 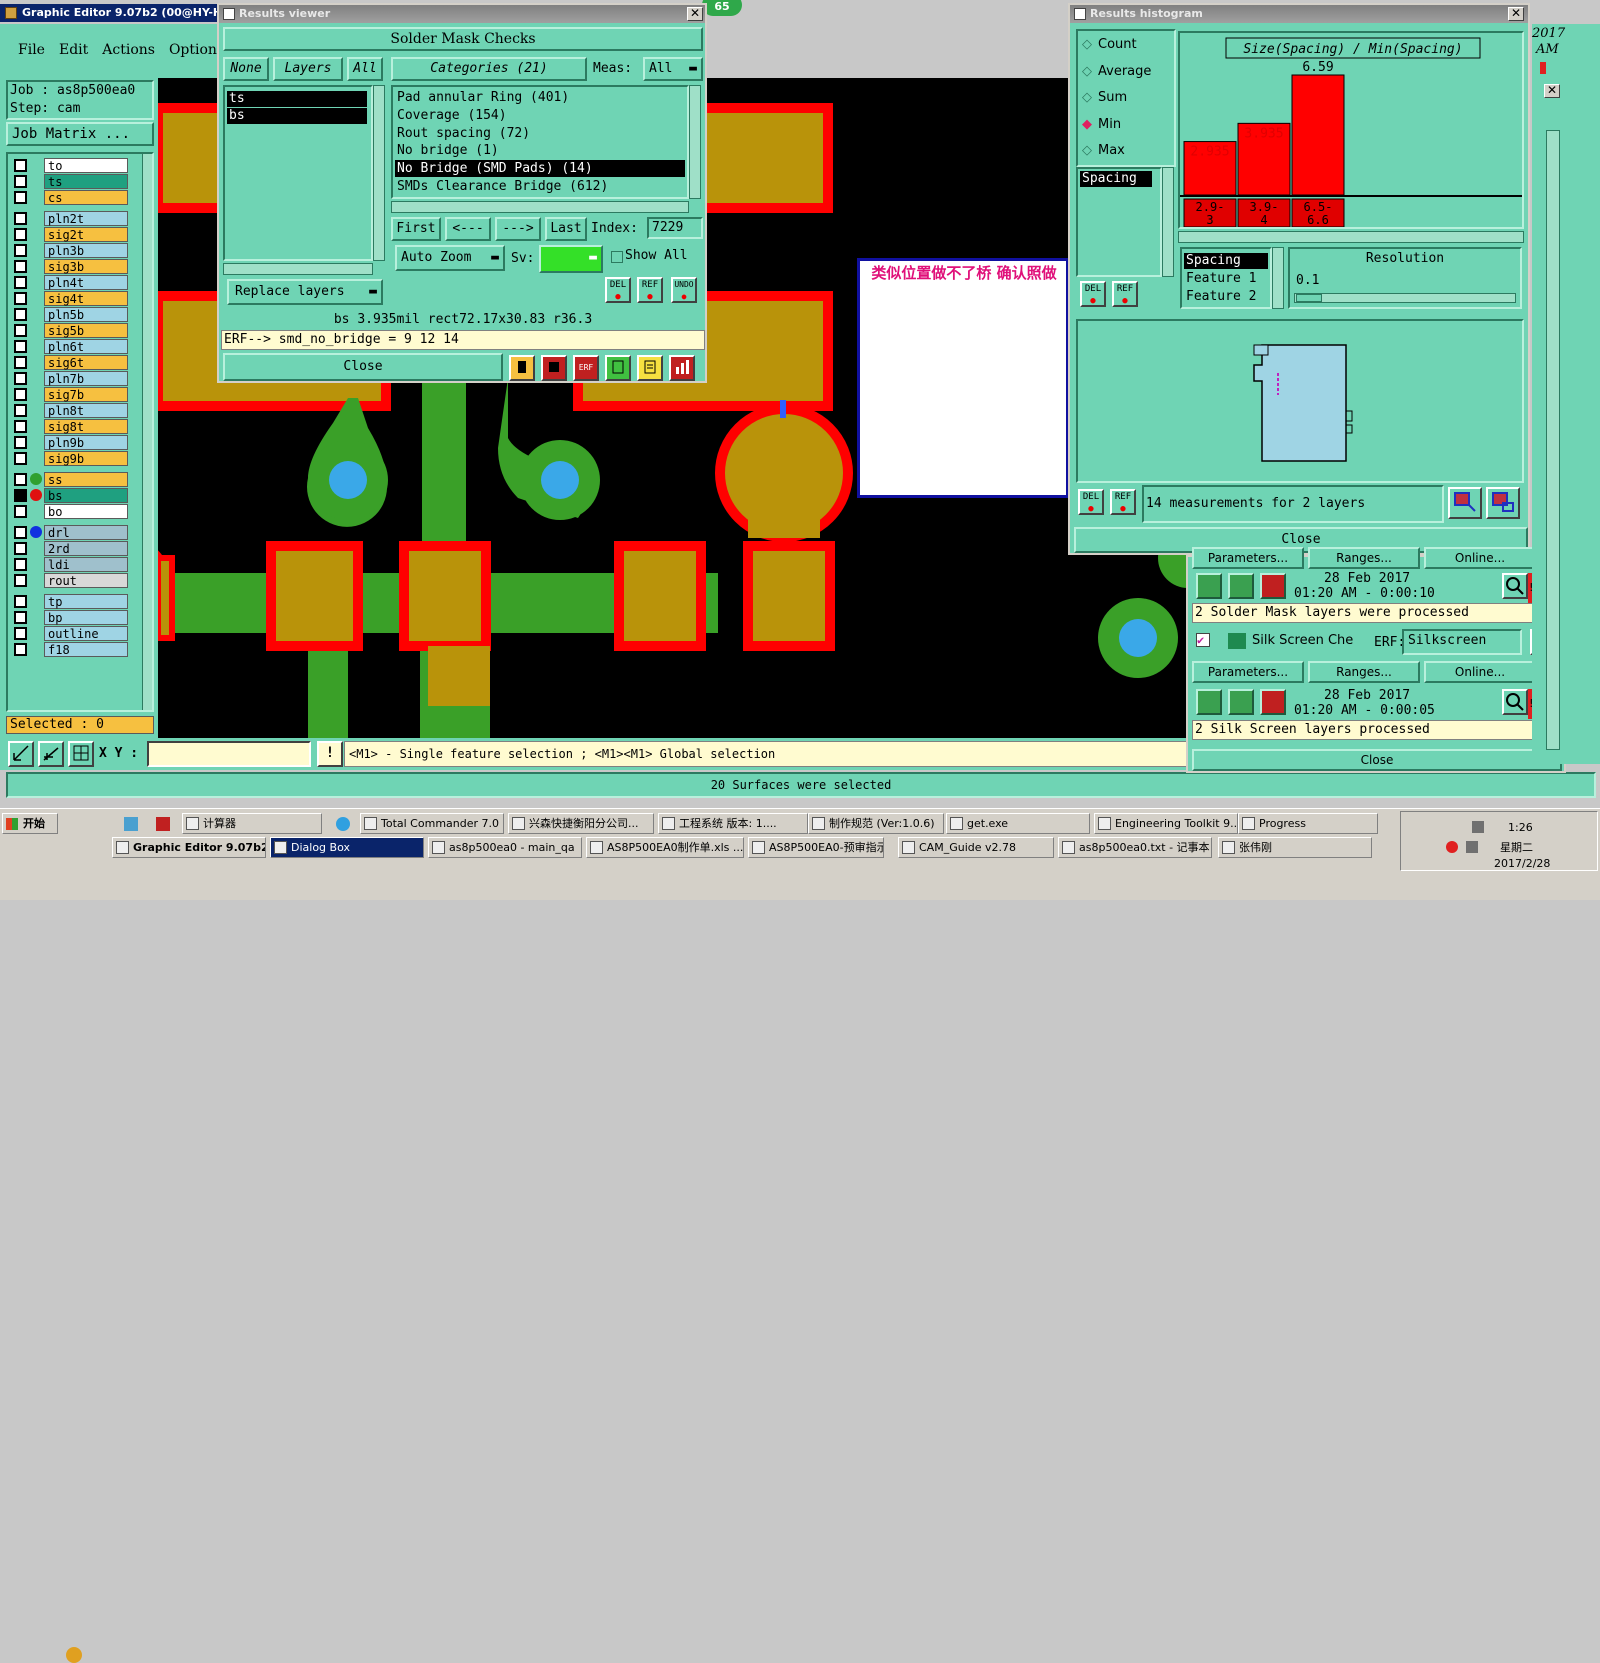 I want to click on mode-radio-min: ◆ Min, so click(x=1101, y=126).